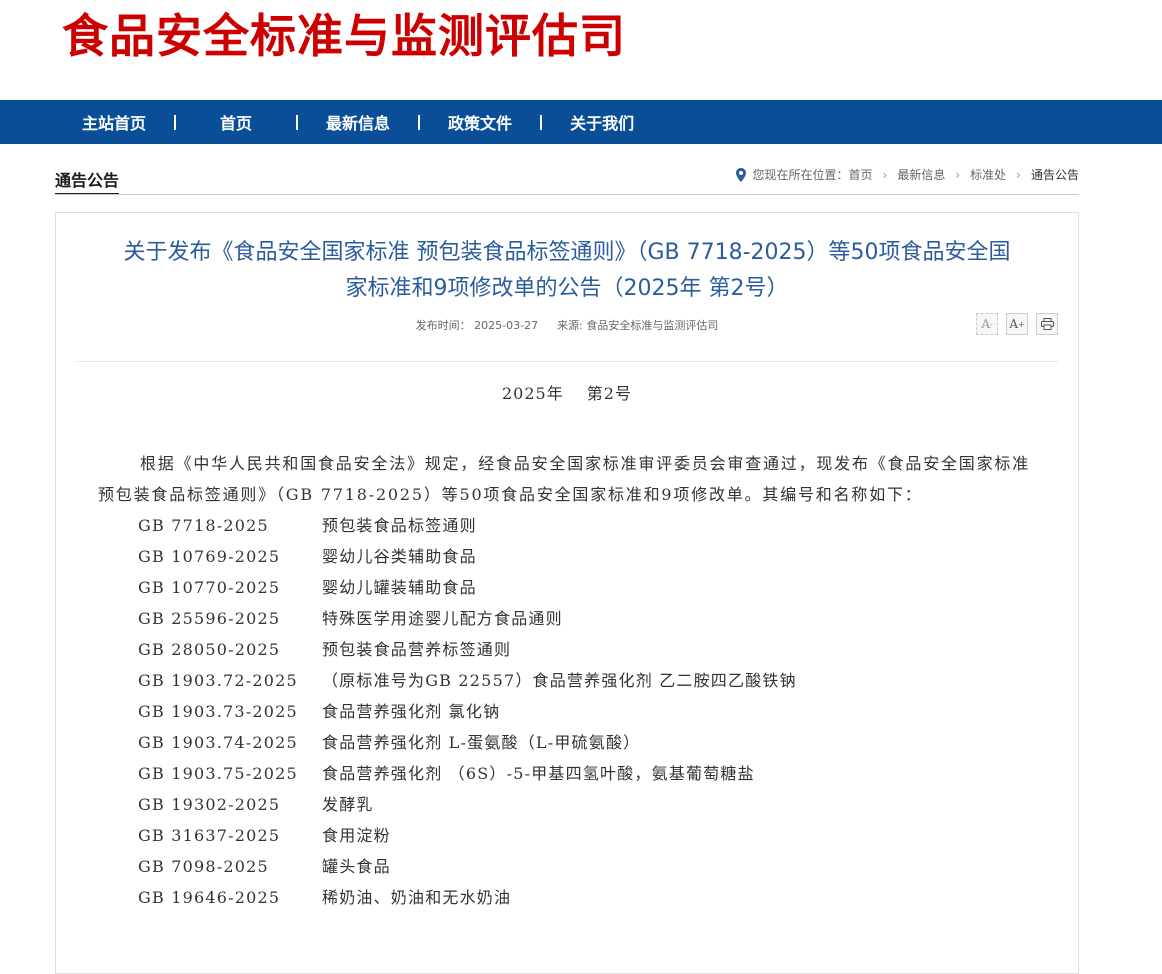 This screenshot has width=1162, height=974. I want to click on list-item: GB 19302-2025 发酵乳, so click(608, 804).